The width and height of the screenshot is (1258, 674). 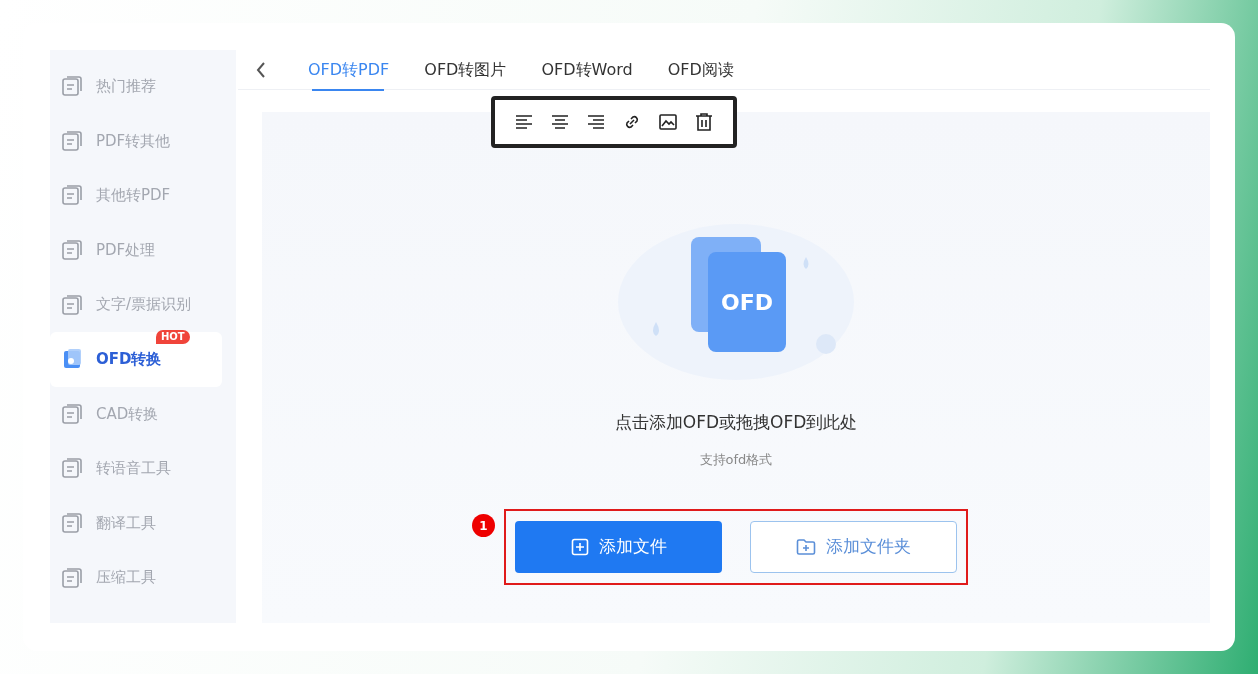 What do you see at coordinates (704, 122) in the screenshot?
I see `trash-icon` at bounding box center [704, 122].